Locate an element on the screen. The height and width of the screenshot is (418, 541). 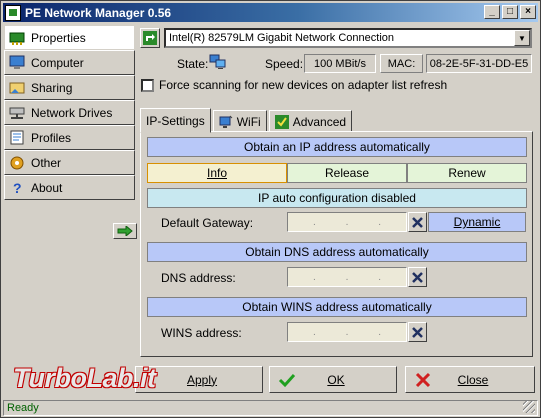
collapse-sidebar-button is located at coordinates (125, 231).